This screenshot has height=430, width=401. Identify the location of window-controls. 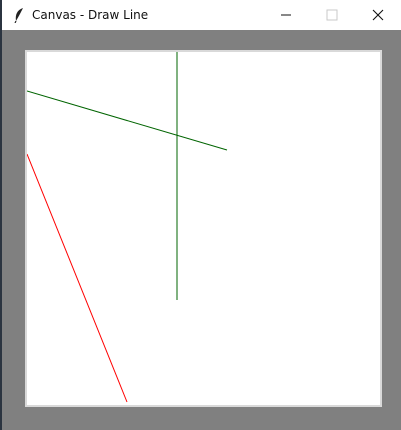
(332, 15).